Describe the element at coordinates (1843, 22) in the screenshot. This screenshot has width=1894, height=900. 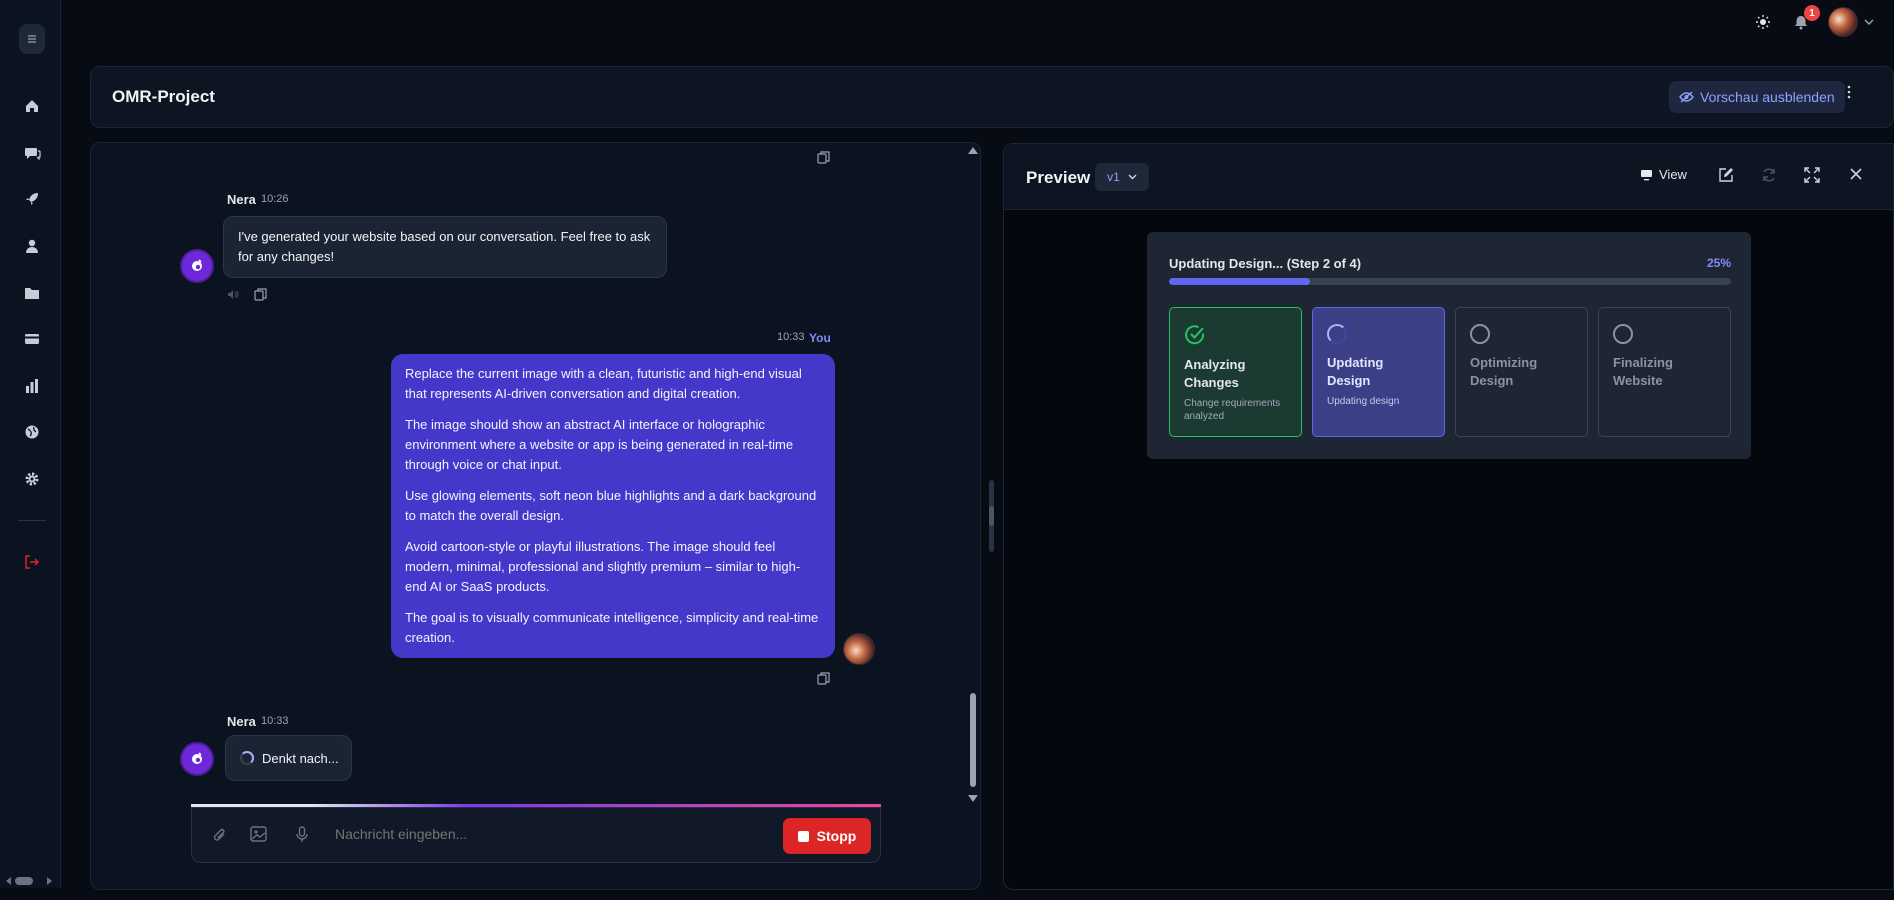
I see `avatar` at that location.